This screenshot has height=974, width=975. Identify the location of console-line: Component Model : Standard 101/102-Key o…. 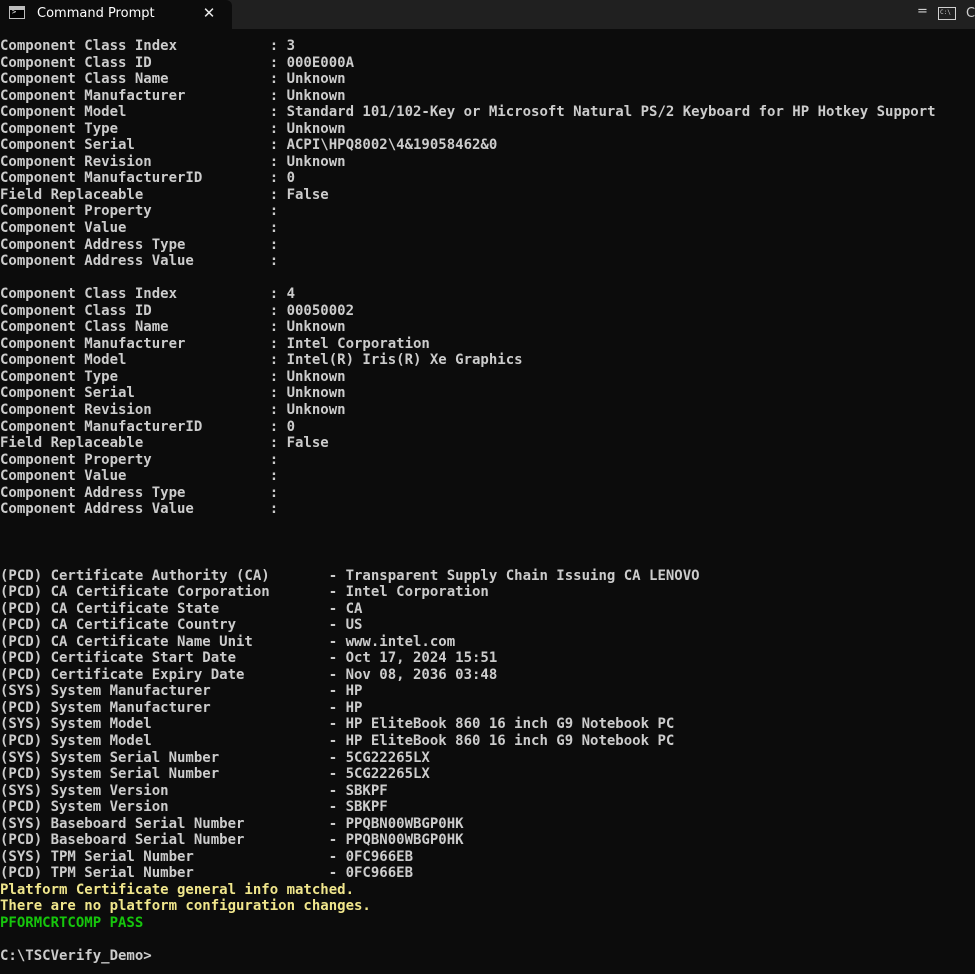
(468, 112).